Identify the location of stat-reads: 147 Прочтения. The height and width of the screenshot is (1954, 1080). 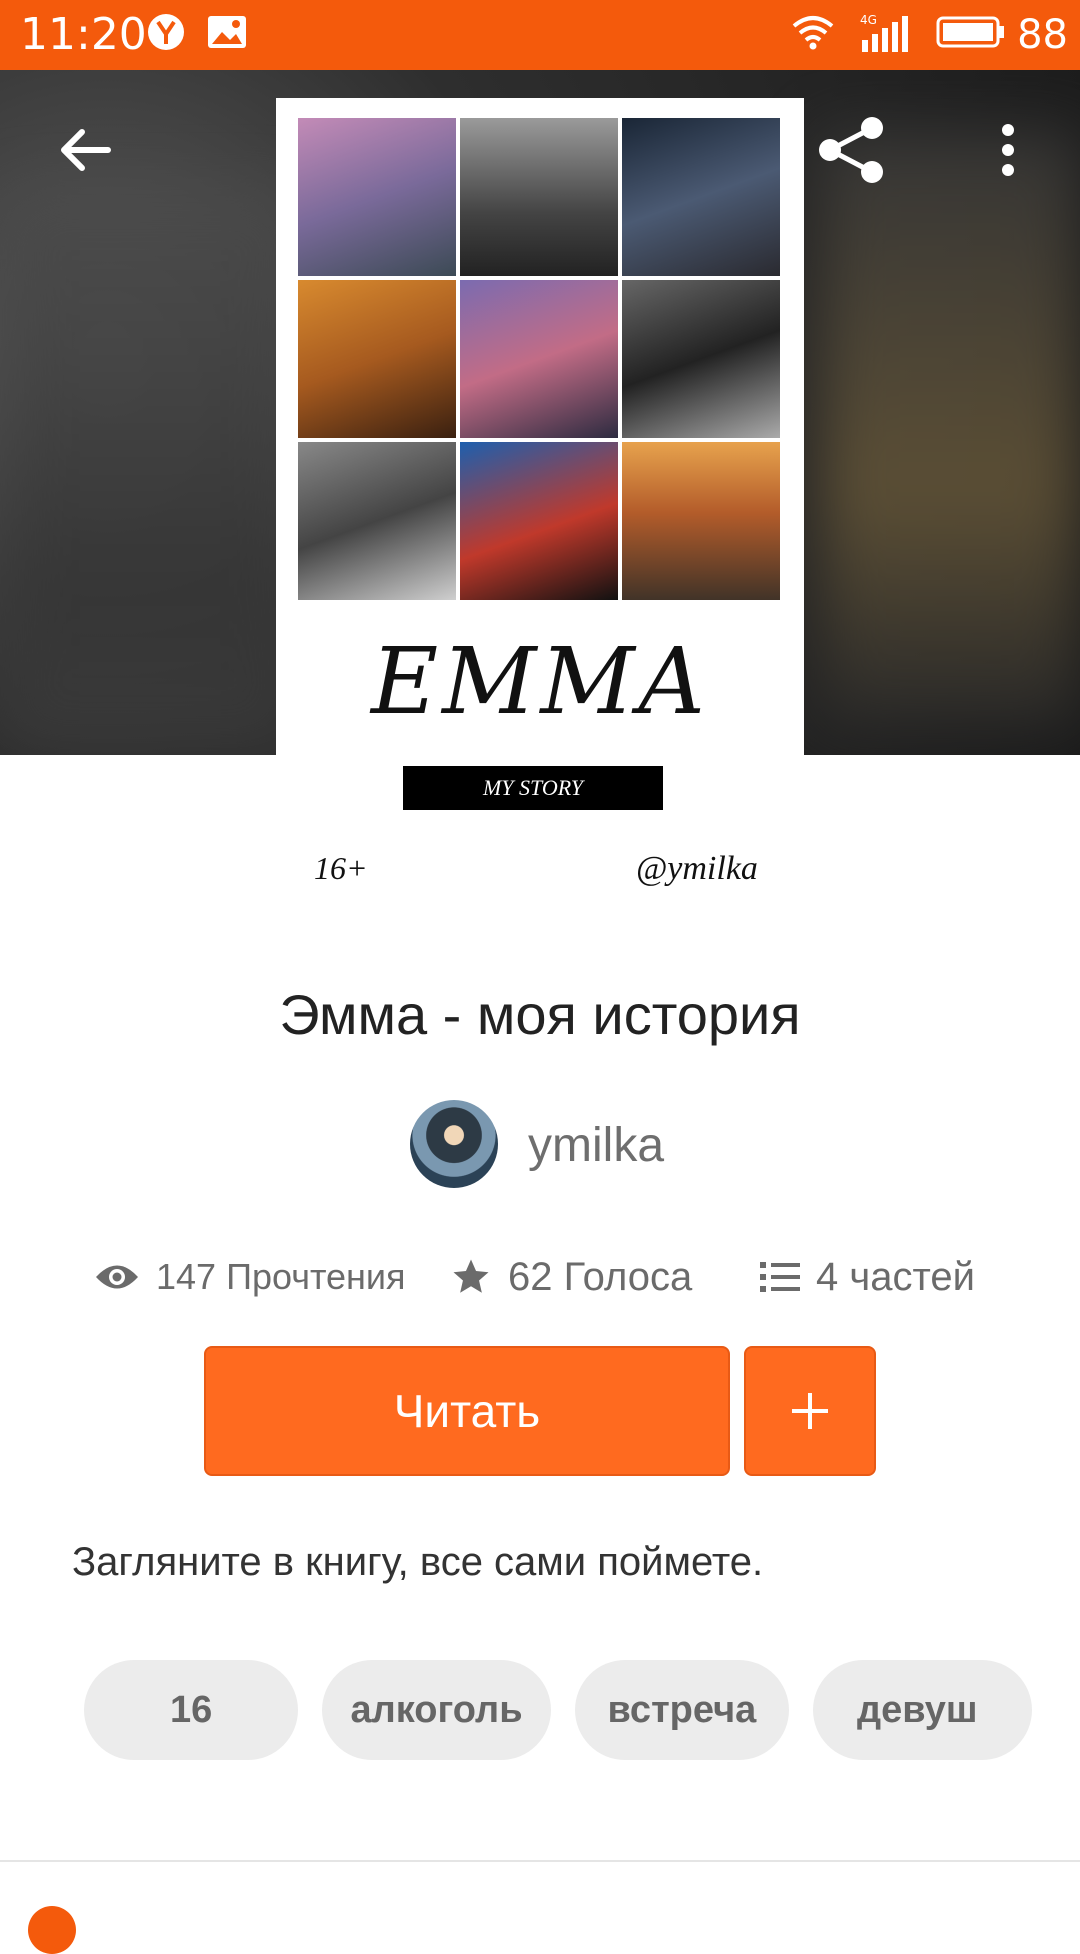
(250, 1277).